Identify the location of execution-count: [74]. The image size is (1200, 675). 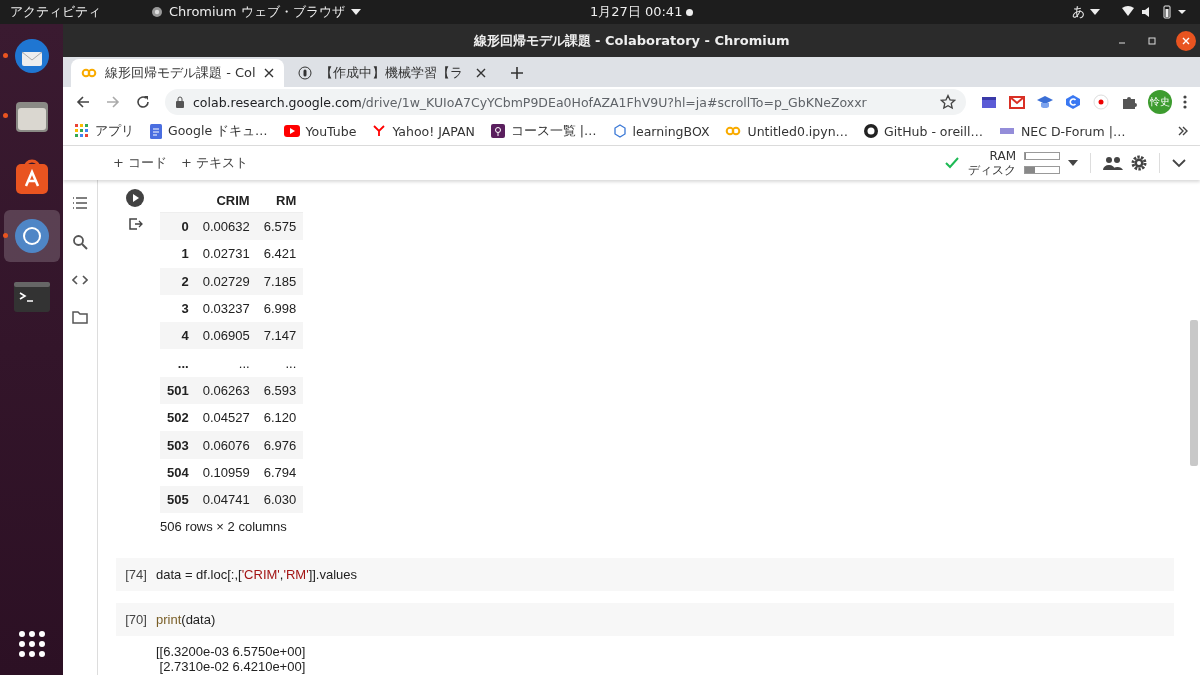
(136, 575).